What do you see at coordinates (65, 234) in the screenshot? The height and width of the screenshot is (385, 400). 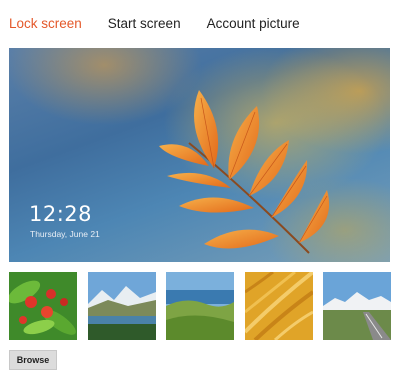 I see `lock-screen-date: Thursday, June 21` at bounding box center [65, 234].